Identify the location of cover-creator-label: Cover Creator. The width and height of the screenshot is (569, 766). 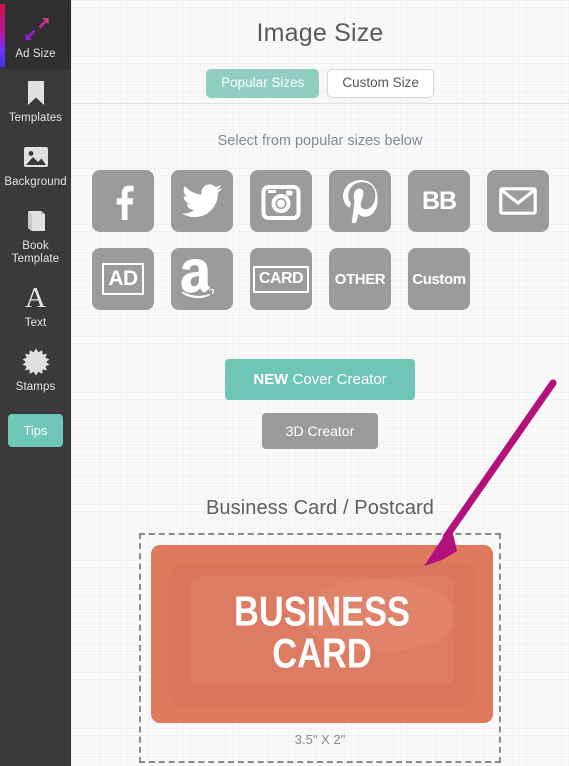
(337, 379).